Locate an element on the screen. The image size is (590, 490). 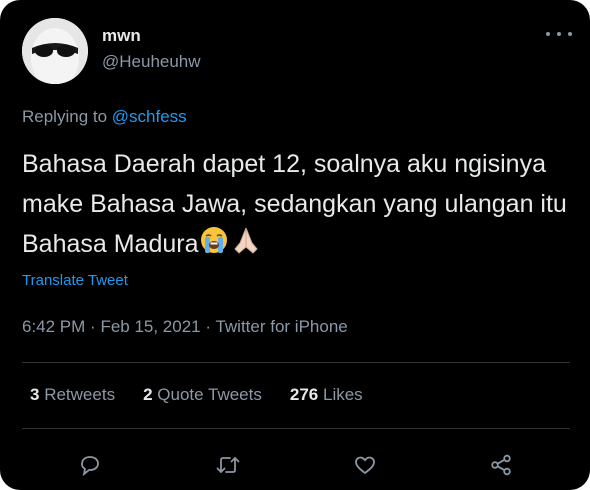
action-bar is located at coordinates (295, 465).